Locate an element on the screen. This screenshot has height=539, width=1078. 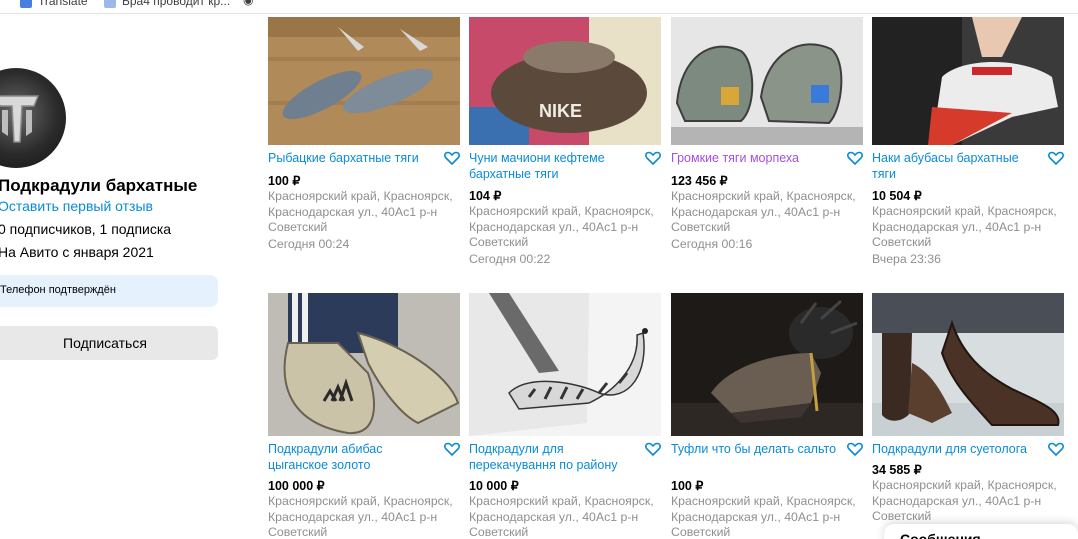
subscribe-button: Подписаться is located at coordinates (109, 343).